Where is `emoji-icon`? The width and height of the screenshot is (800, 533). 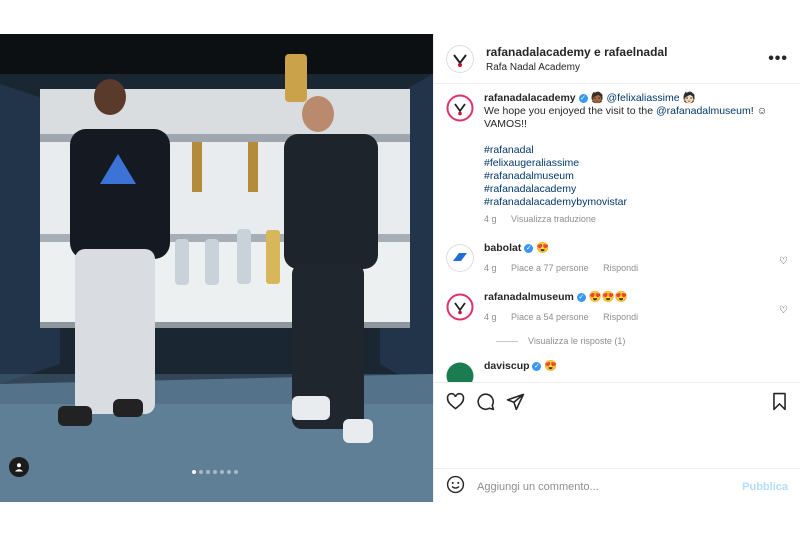 emoji-icon is located at coordinates (455, 487).